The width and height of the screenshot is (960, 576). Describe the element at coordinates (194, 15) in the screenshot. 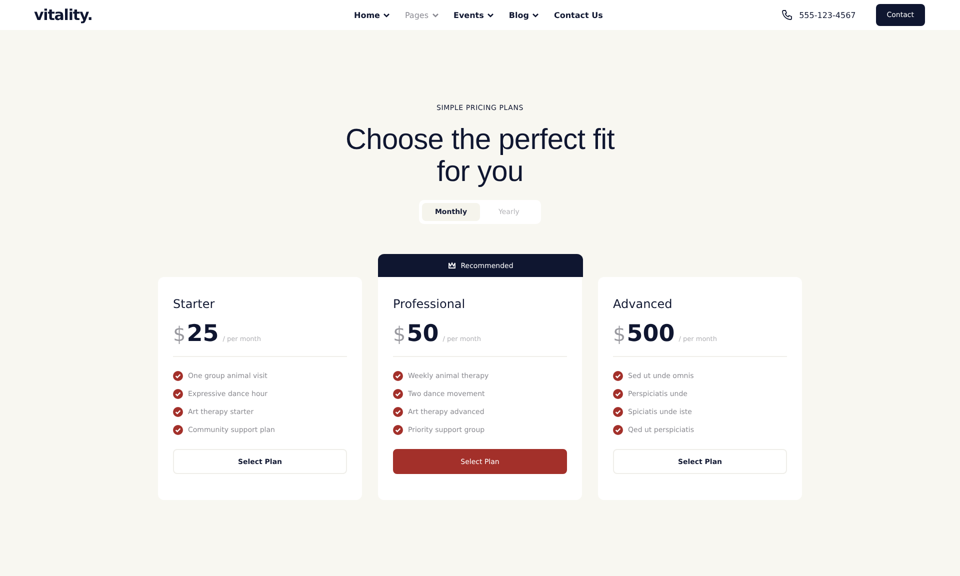

I see `logo: vitality.` at that location.